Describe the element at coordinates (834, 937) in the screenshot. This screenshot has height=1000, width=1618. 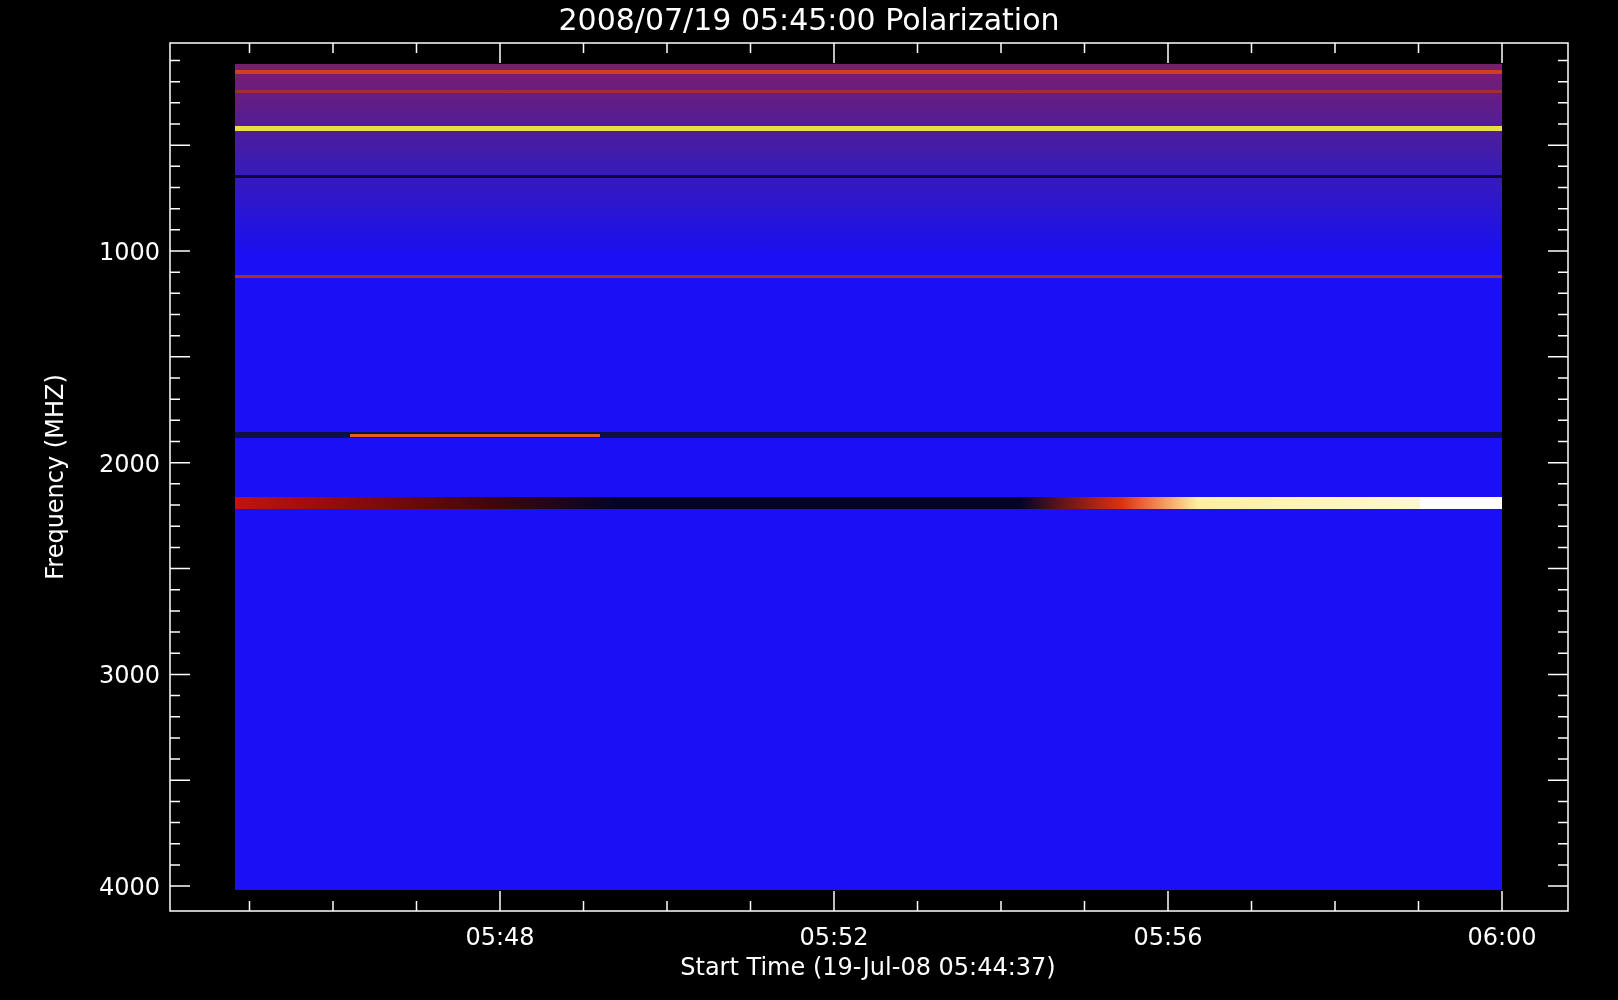
I see `x-tick-label: 05:52` at that location.